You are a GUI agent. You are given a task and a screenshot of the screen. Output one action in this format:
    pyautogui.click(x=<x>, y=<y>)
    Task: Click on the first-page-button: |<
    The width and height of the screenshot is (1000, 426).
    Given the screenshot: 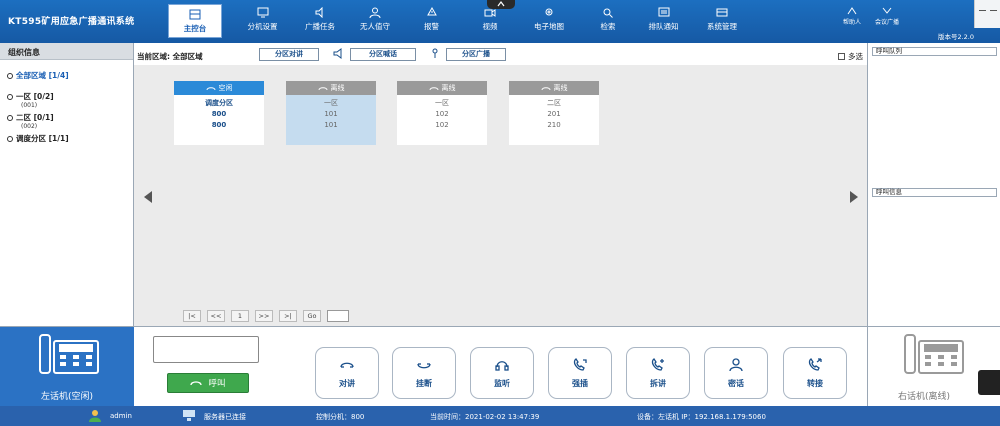 What is the action you would take?
    pyautogui.click(x=192, y=316)
    